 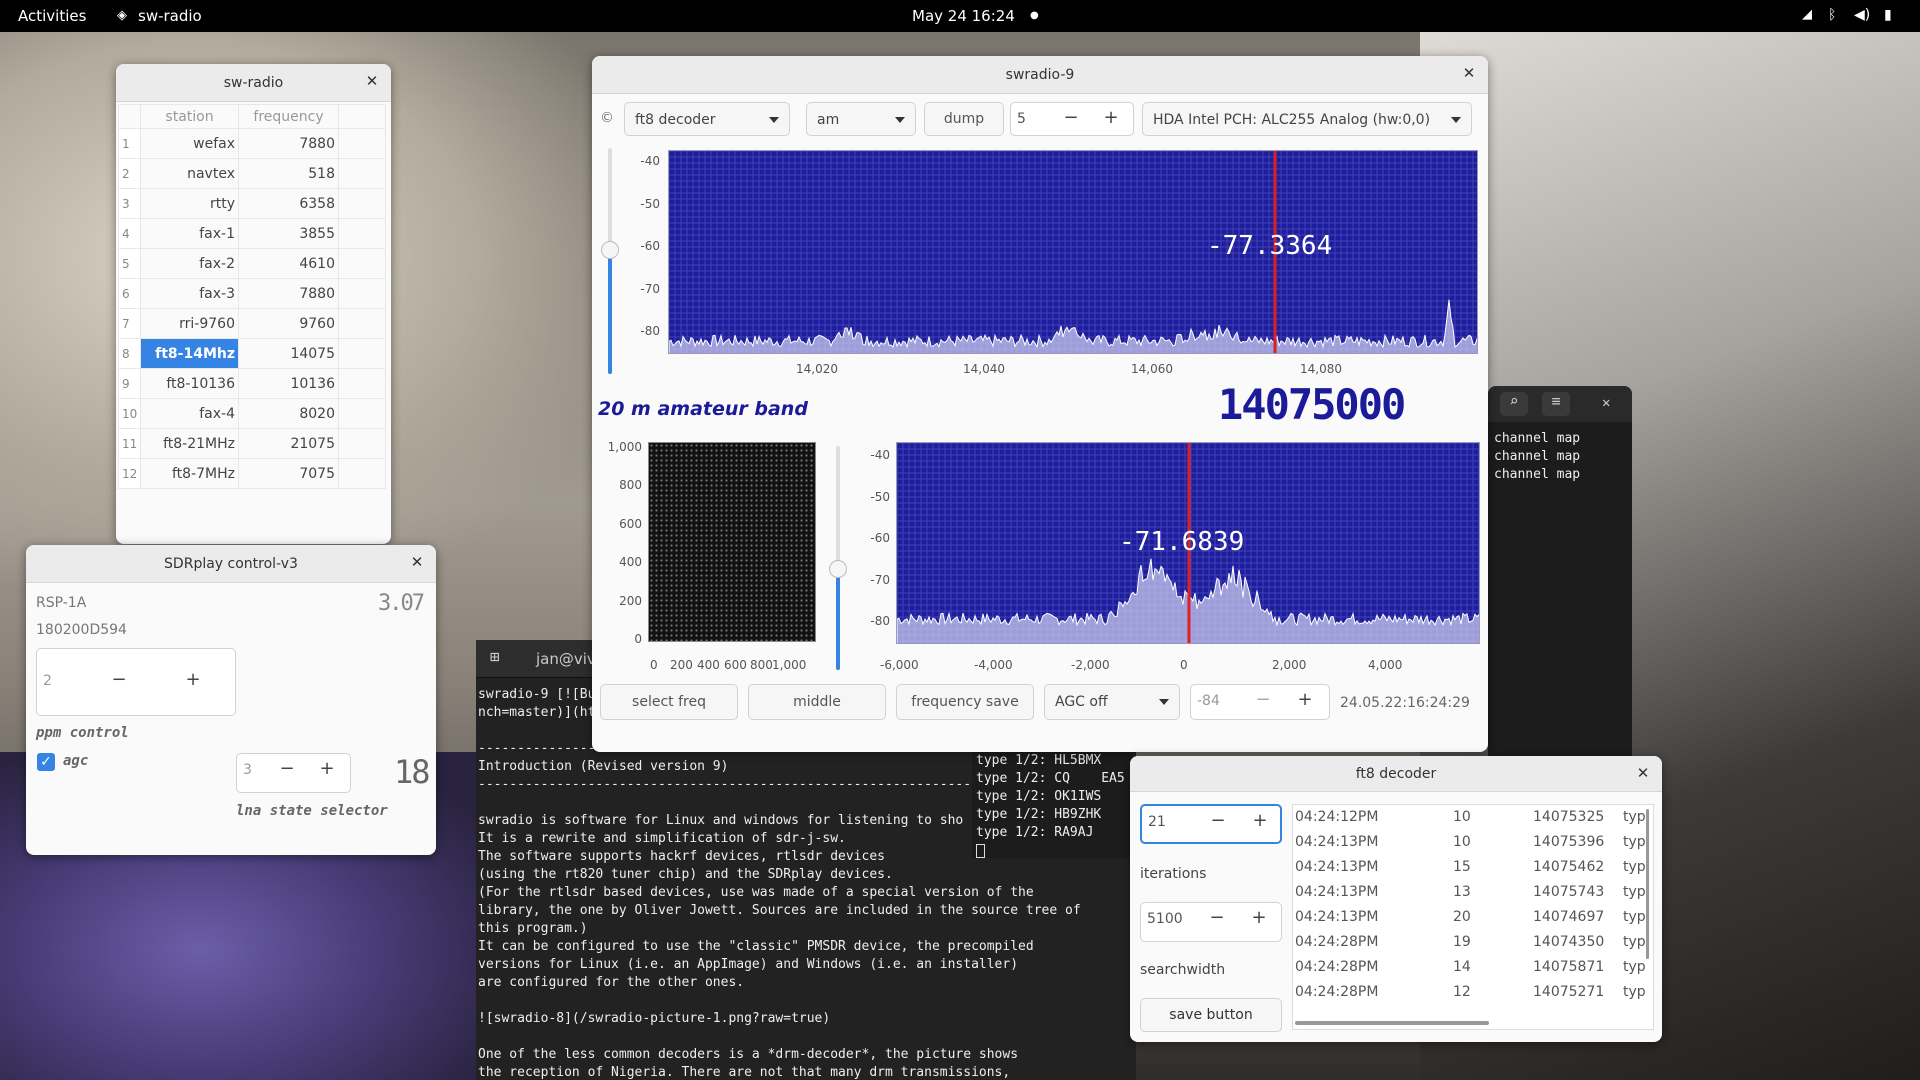 I want to click on frequency-cell: 7075, so click(x=288, y=473).